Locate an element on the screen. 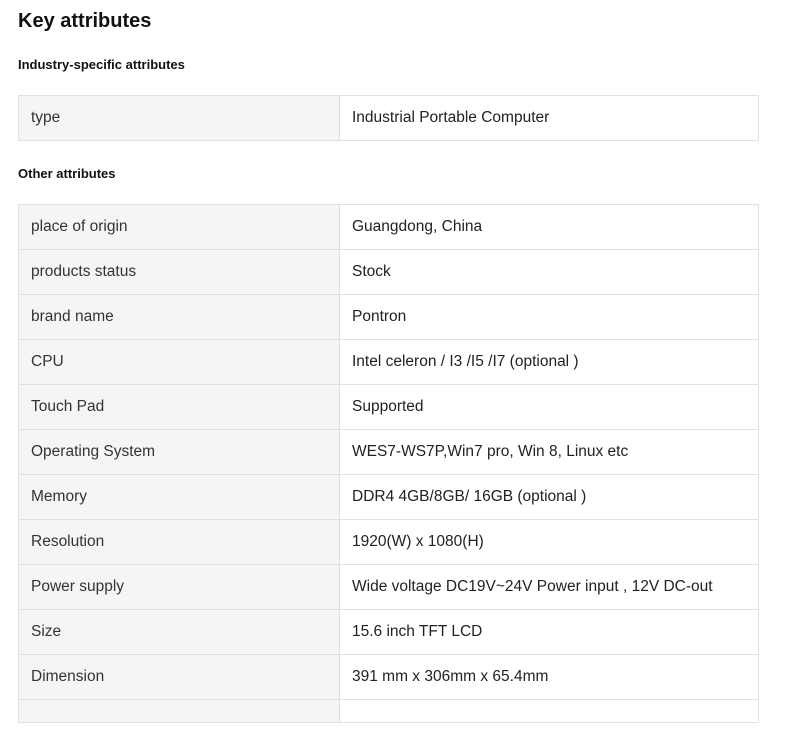 Image resolution: width=786 pixels, height=749 pixels. attribute-key: place of origin is located at coordinates (179, 227).